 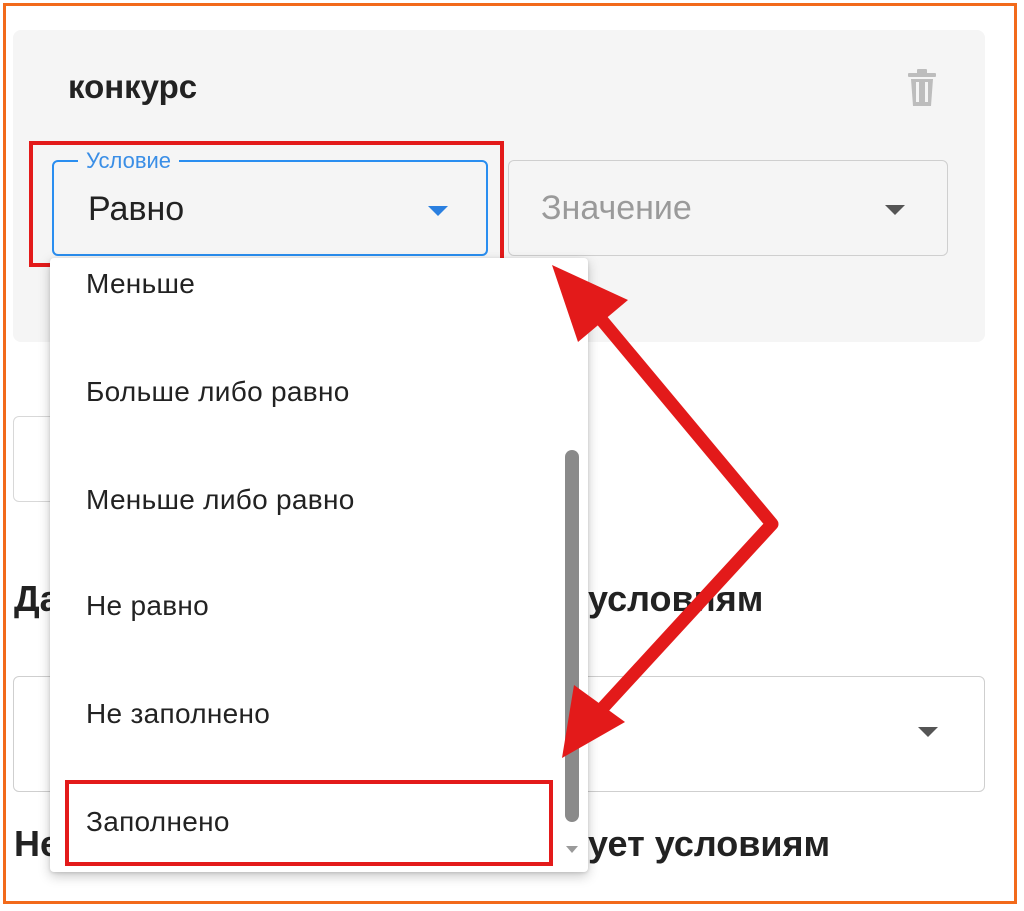 I want to click on dropdown-option: Меньше, so click(x=305, y=298).